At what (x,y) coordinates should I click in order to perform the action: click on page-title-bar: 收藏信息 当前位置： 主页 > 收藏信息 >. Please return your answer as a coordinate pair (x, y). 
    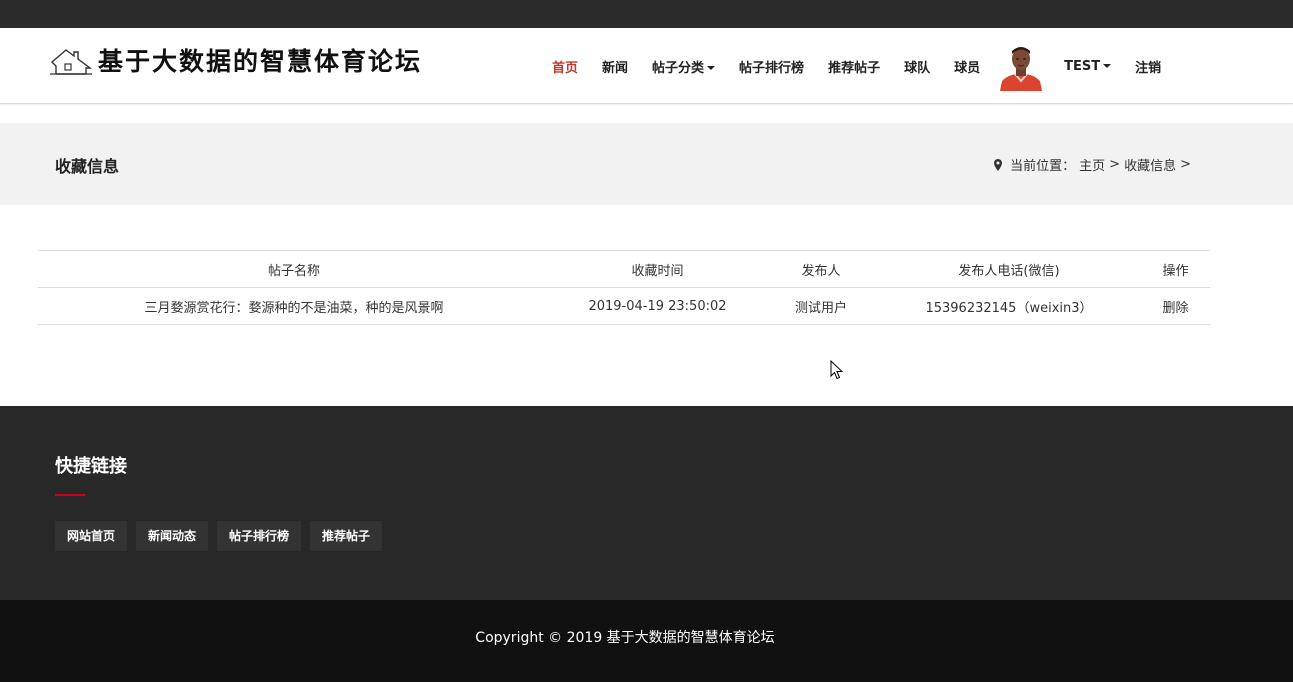
    Looking at the image, I should click on (646, 164).